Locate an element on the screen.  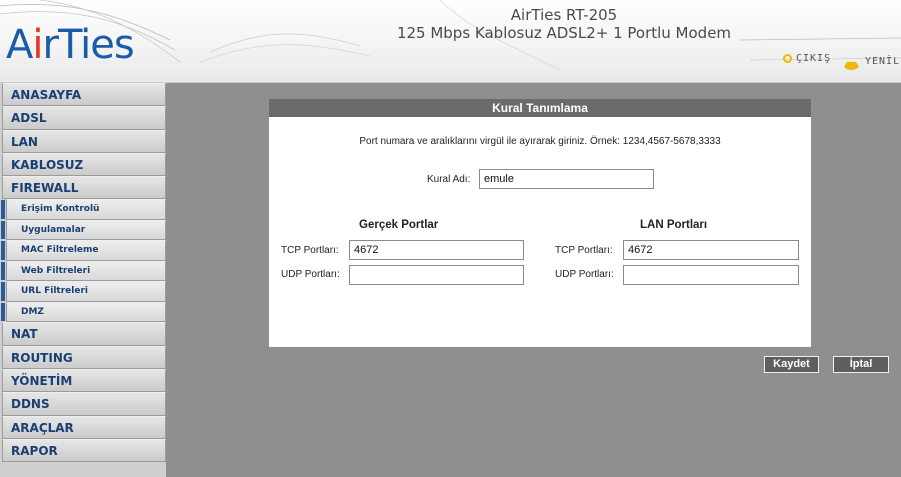
real-ports-heading: Gerçek Portlar is located at coordinates (399, 225).